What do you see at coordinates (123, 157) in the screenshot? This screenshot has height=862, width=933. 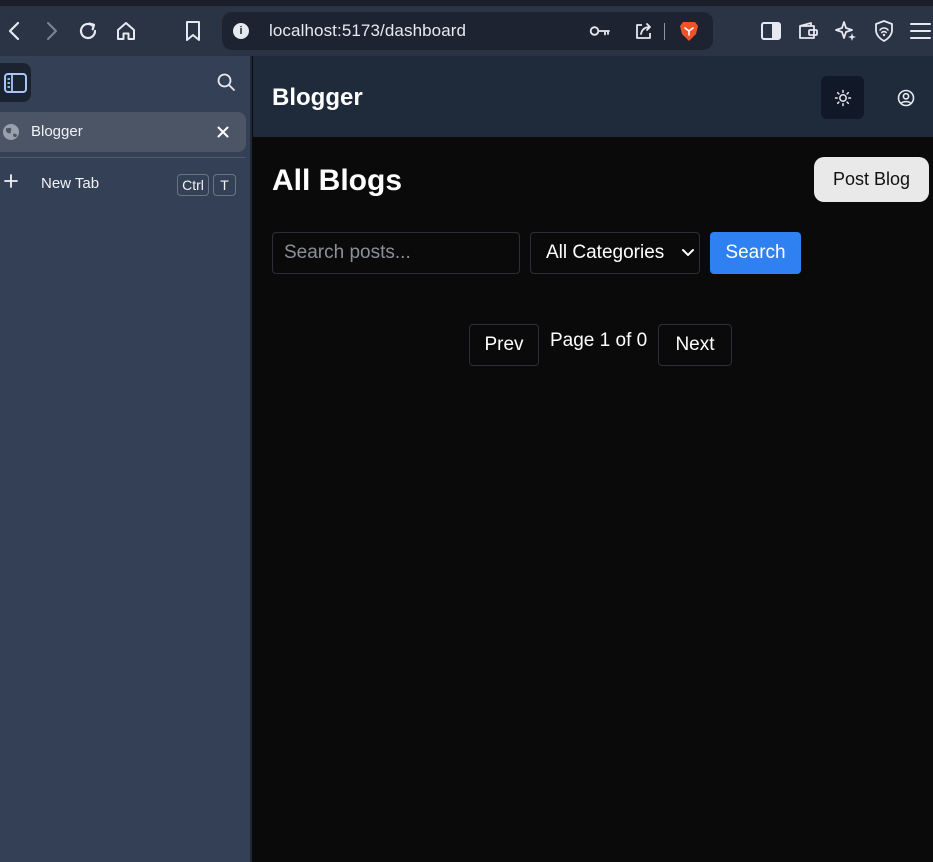 I see `sidebar-divider` at bounding box center [123, 157].